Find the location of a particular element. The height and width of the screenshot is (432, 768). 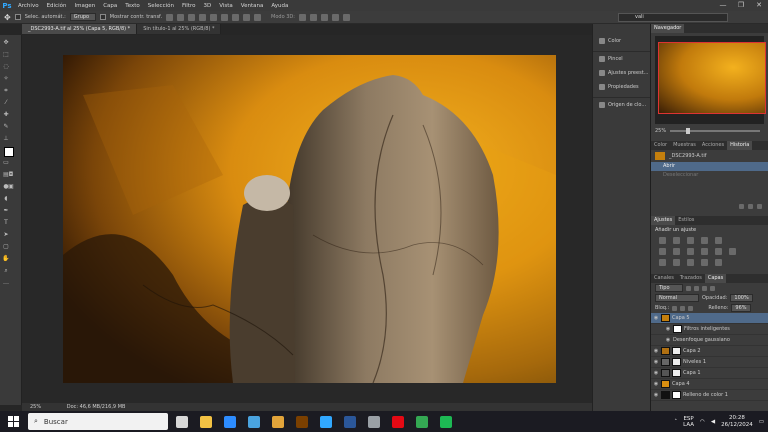

menu-capa: Capa is located at coordinates (110, 6).